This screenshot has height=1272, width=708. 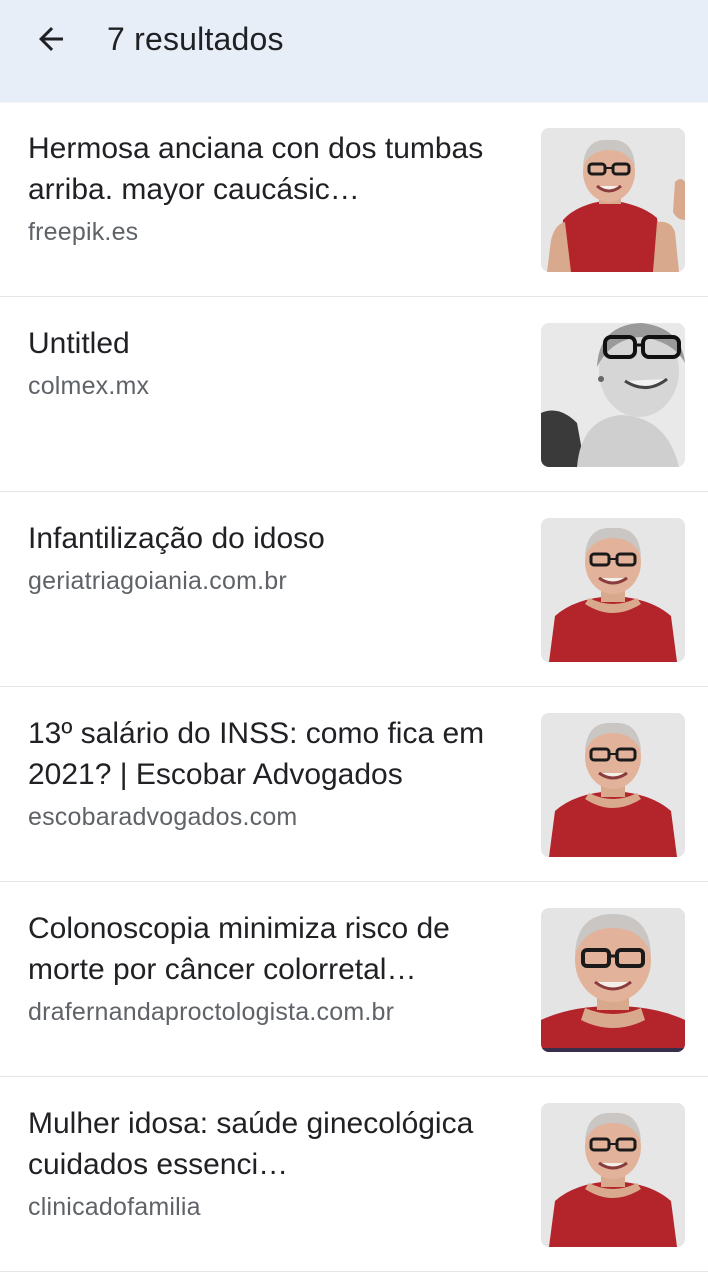 I want to click on arrow-left-icon, so click(x=51, y=39).